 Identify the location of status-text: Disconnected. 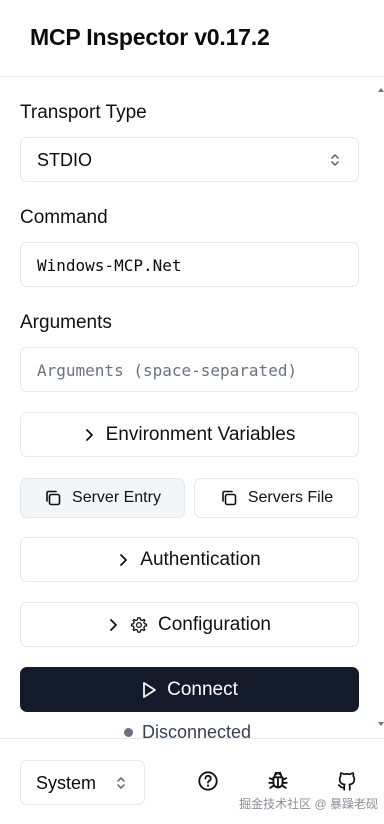
(197, 730).